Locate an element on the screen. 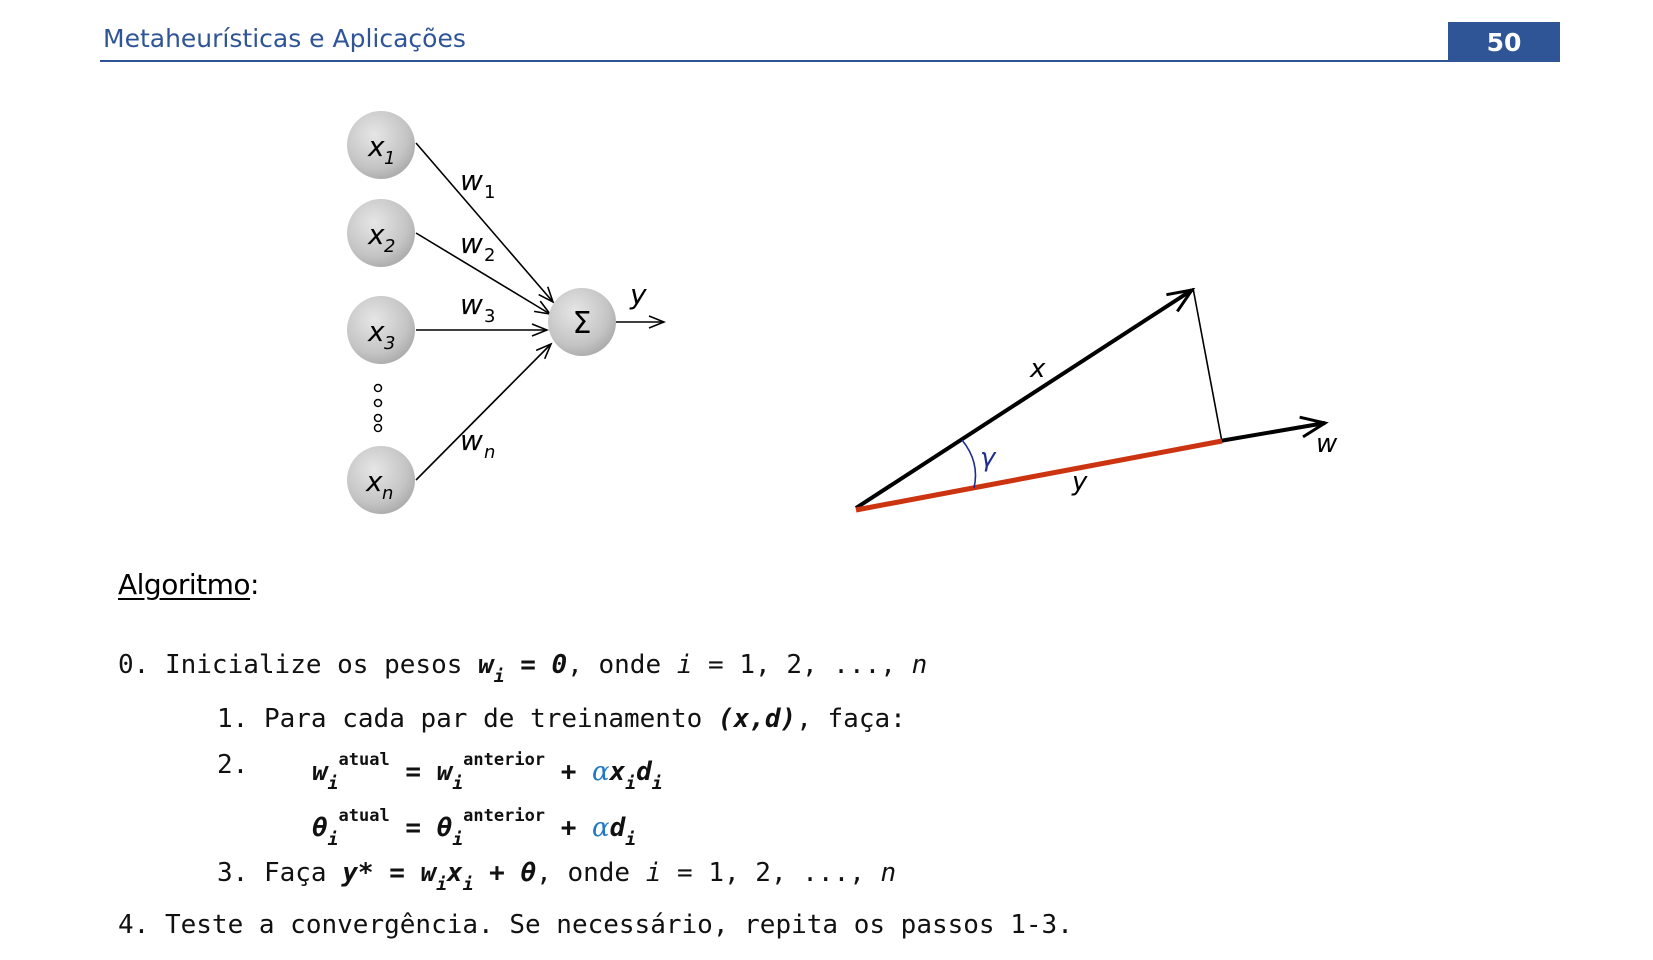  weight-update-formula: wiatual = wianterior + αxidi is located at coordinates (487, 772).